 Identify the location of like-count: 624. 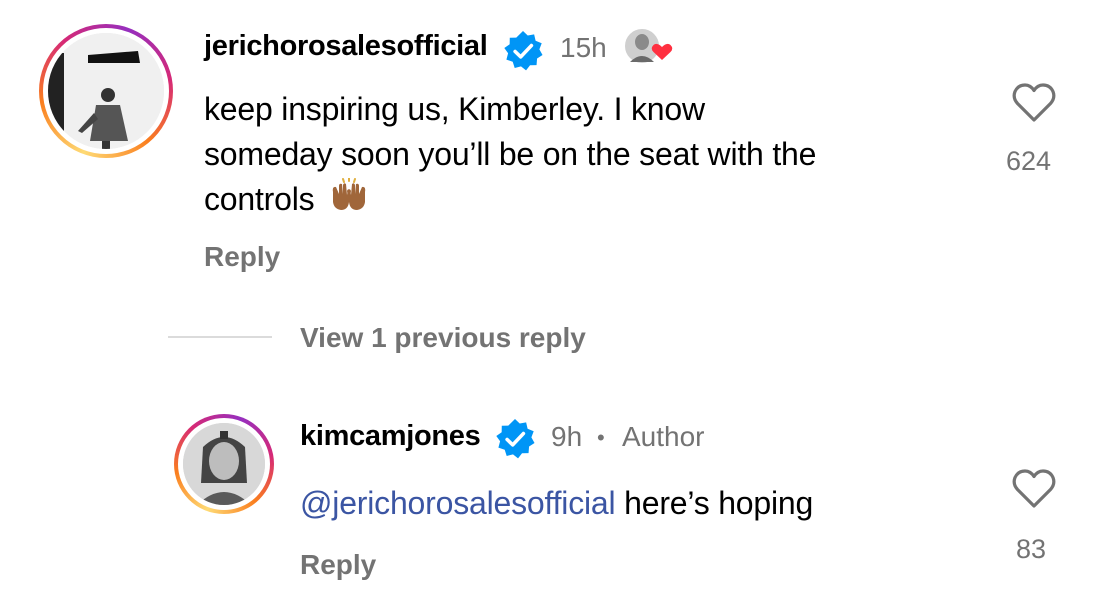
(1029, 161).